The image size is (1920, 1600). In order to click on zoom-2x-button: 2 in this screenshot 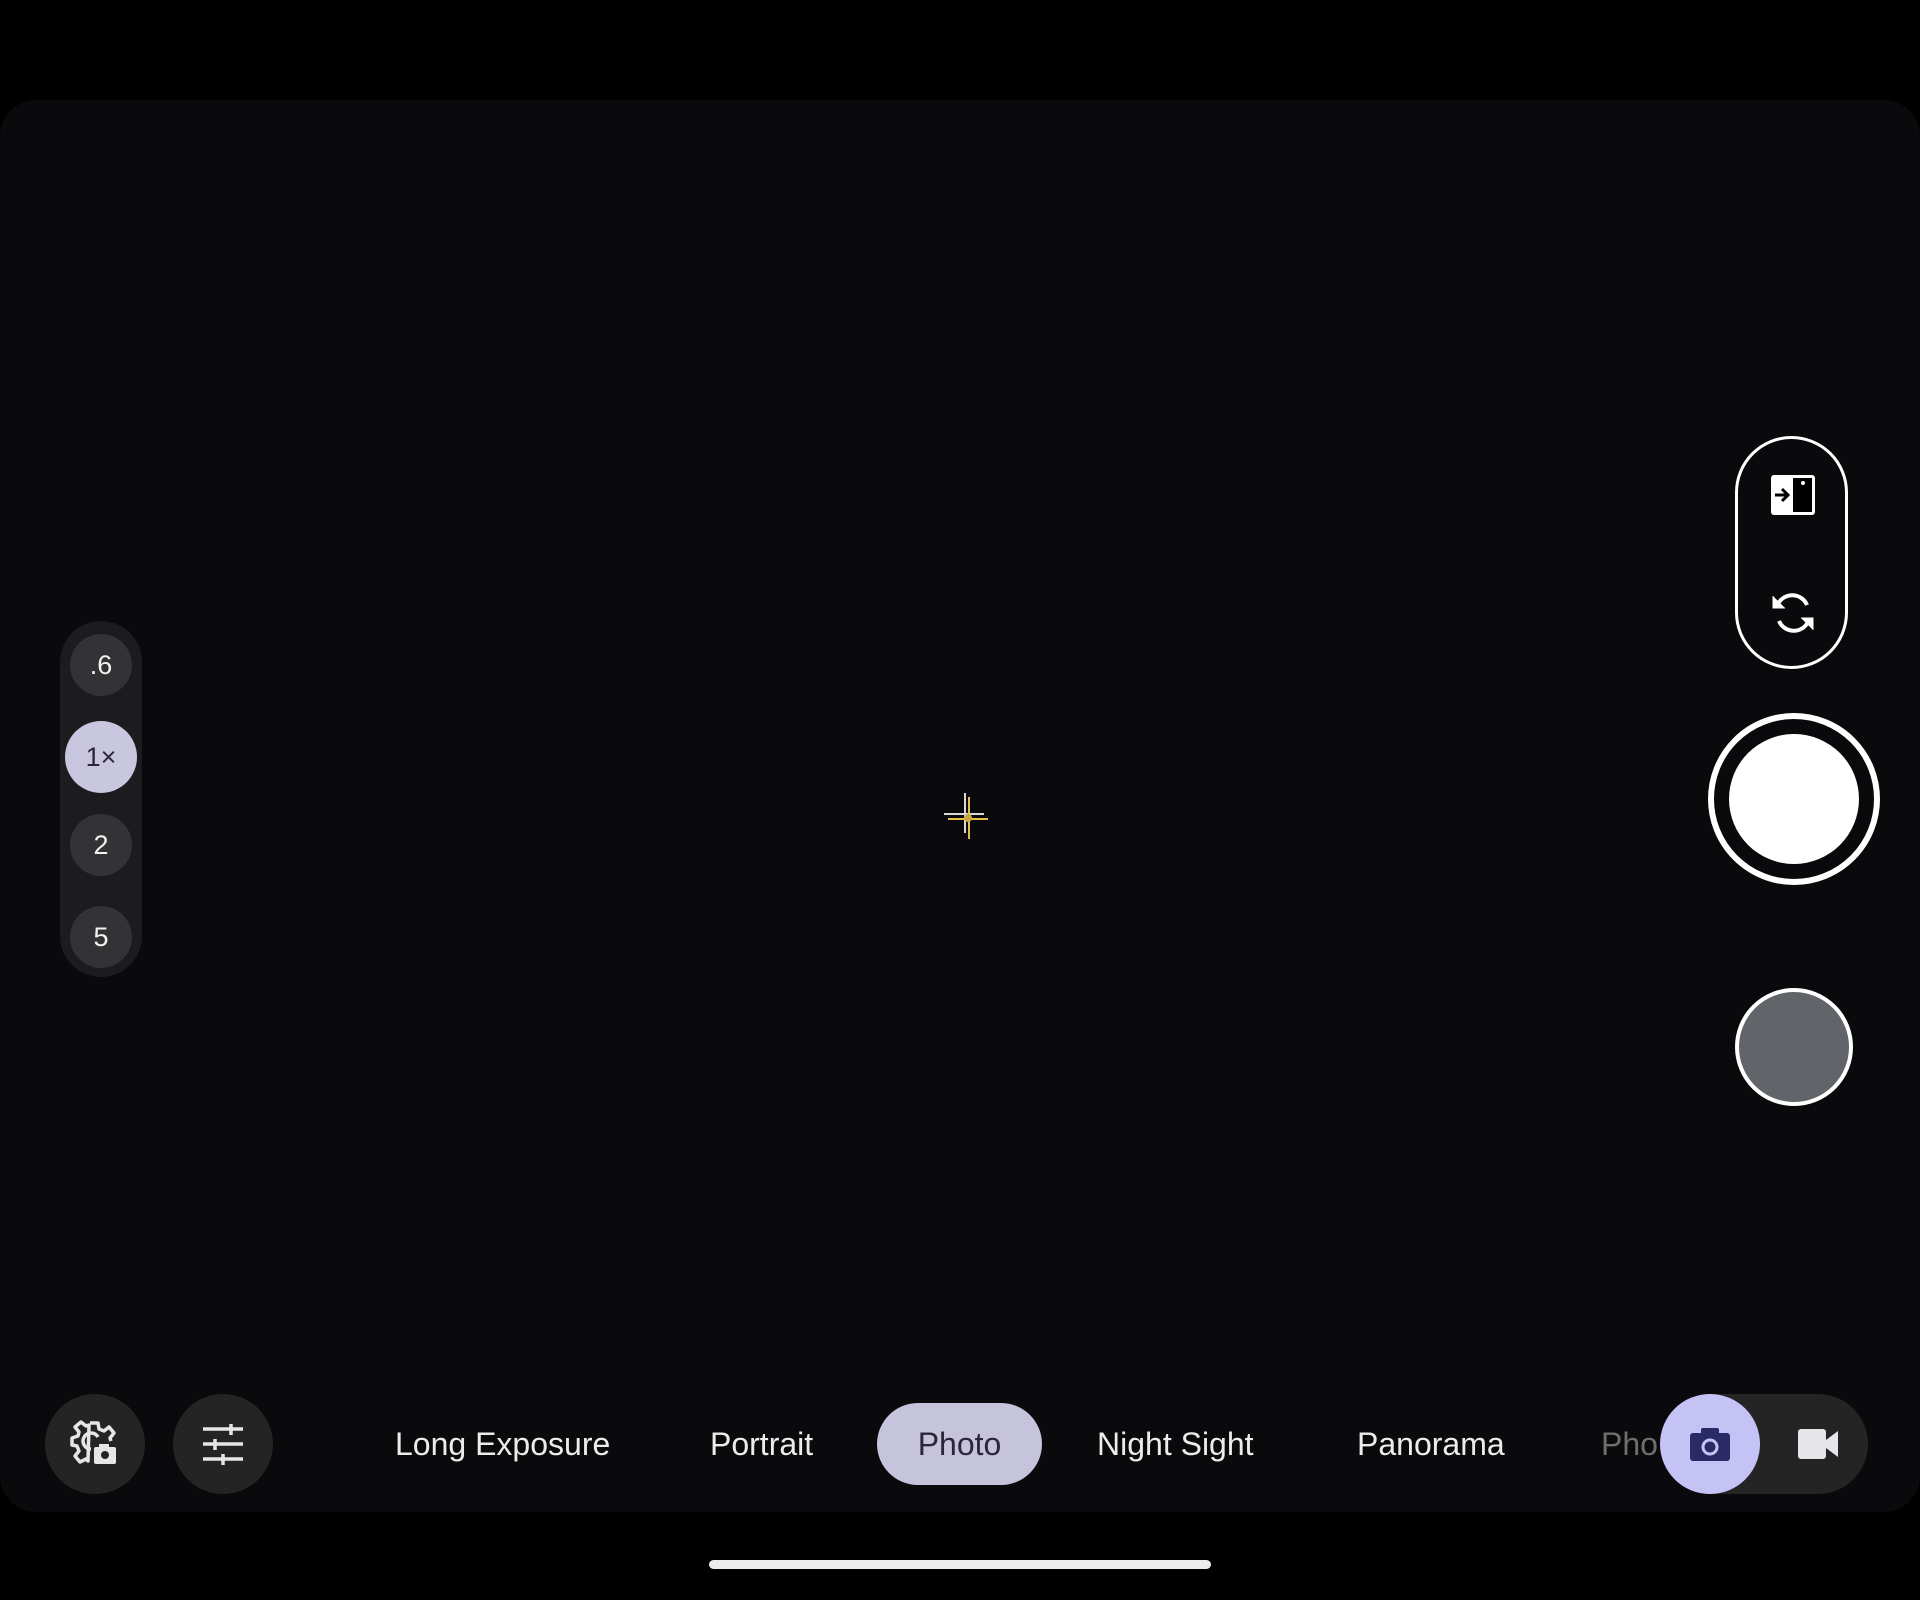, I will do `click(101, 845)`.